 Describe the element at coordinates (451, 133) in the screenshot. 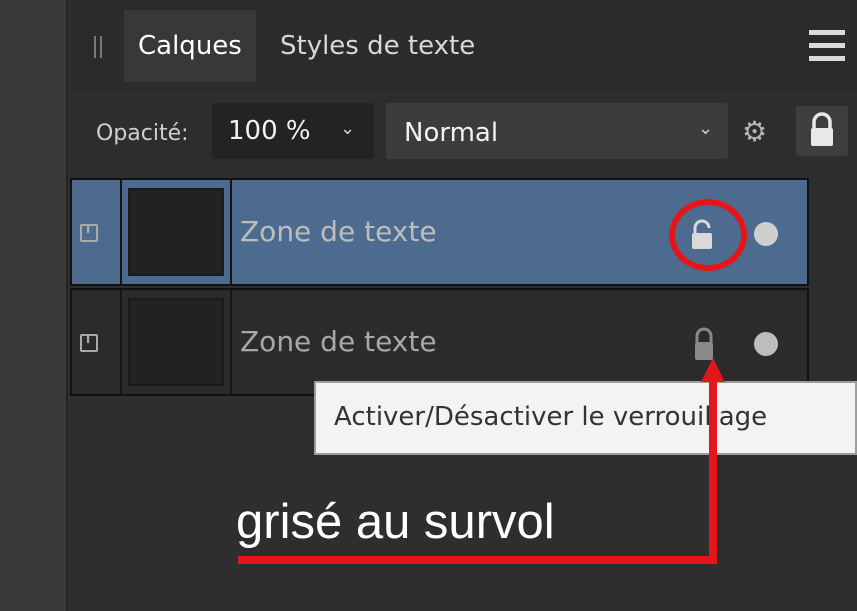

I see `blend-mode-value: Normal` at that location.